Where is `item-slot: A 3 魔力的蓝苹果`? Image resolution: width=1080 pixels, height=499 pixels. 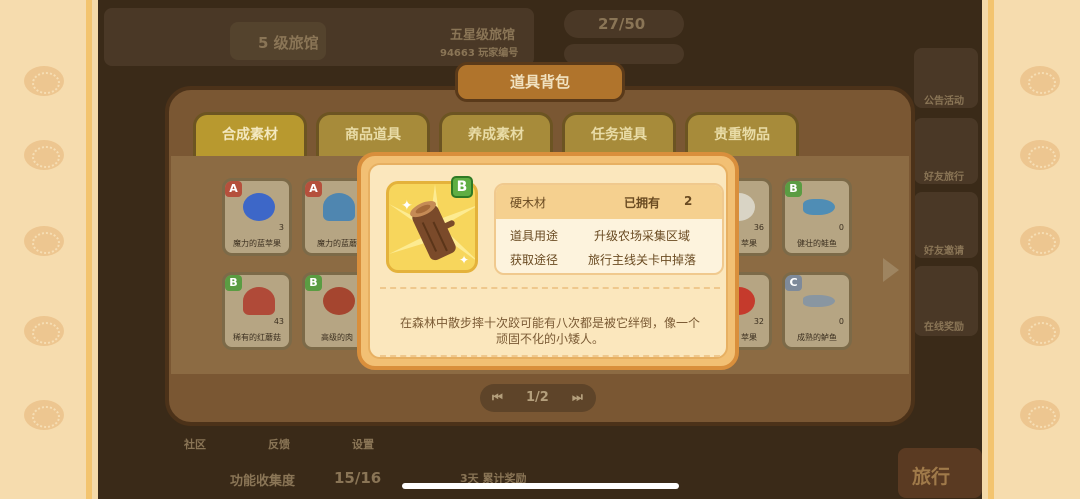 item-slot: A 3 魔力的蓝苹果 is located at coordinates (257, 217).